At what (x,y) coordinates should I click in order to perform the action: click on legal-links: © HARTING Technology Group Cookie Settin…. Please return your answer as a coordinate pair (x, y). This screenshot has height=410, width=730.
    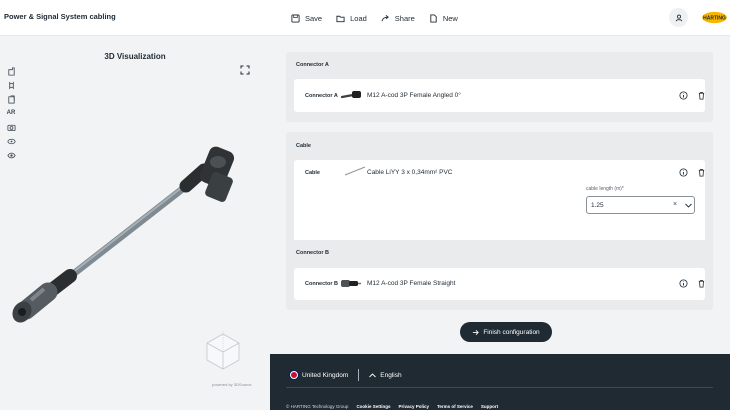
    Looking at the image, I should click on (392, 406).